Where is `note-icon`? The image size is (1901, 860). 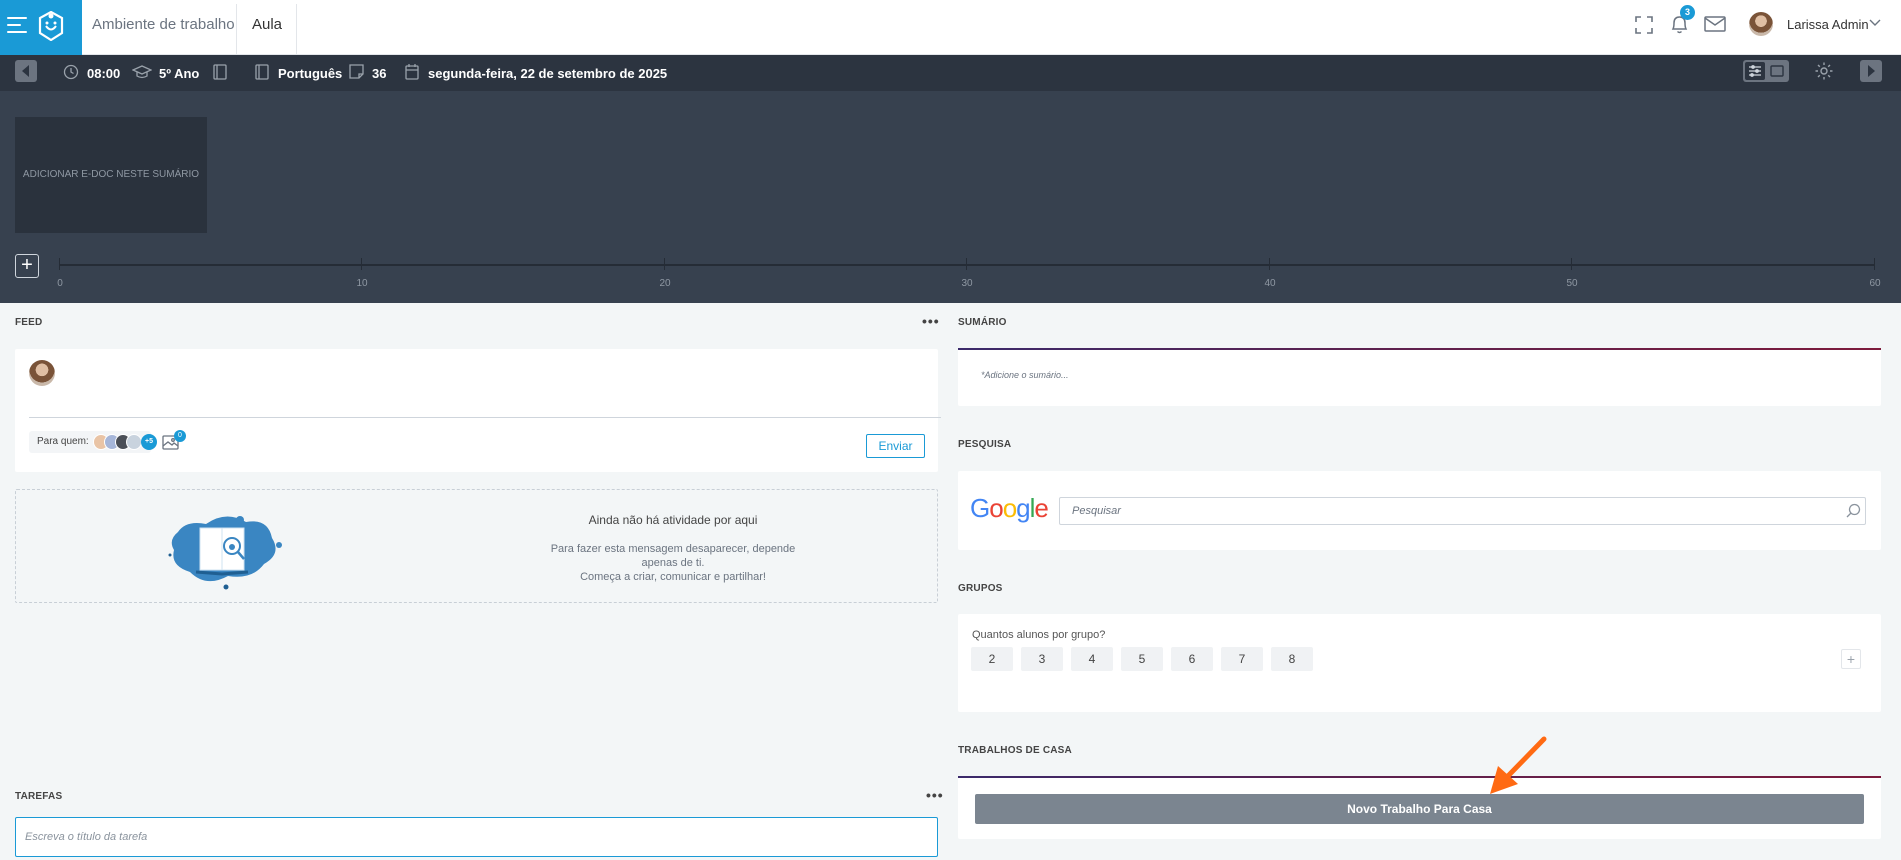
note-icon is located at coordinates (356, 71).